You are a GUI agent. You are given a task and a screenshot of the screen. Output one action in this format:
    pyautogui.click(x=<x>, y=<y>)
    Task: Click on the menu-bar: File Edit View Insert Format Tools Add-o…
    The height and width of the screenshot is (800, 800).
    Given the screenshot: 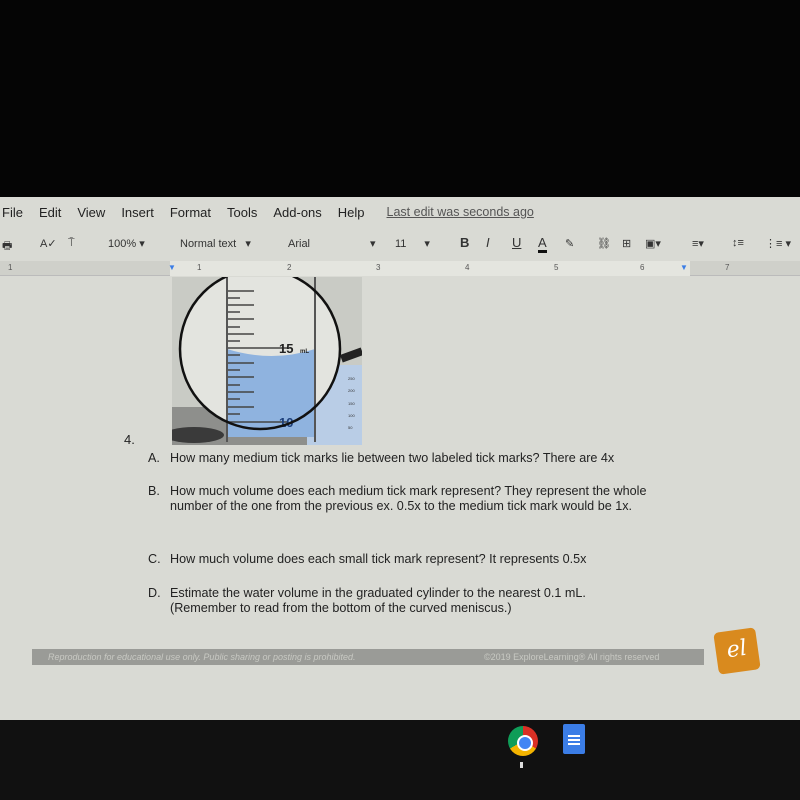 What is the action you would take?
    pyautogui.click(x=400, y=212)
    